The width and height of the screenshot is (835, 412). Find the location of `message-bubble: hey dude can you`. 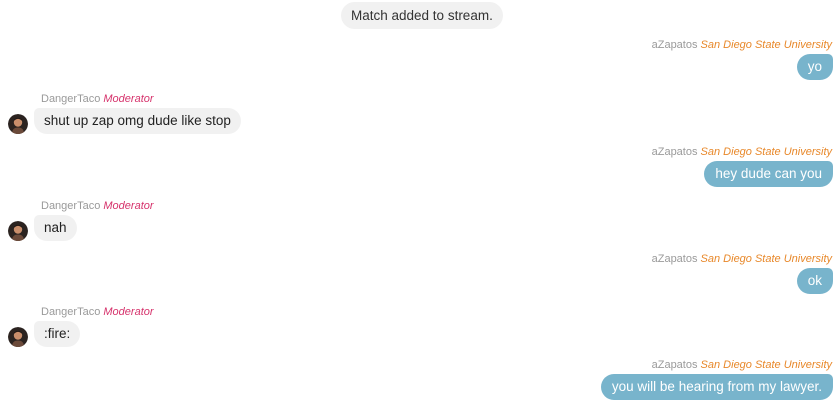

message-bubble: hey dude can you is located at coordinates (768, 174).